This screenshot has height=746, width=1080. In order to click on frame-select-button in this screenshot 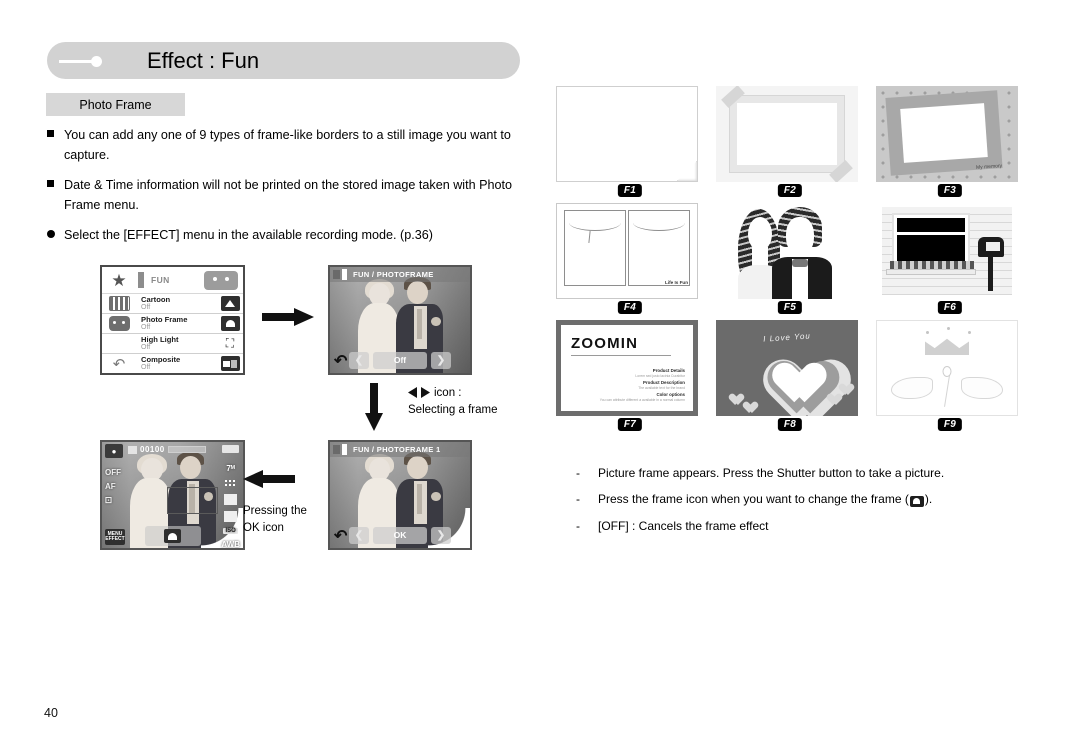, I will do `click(172, 536)`.